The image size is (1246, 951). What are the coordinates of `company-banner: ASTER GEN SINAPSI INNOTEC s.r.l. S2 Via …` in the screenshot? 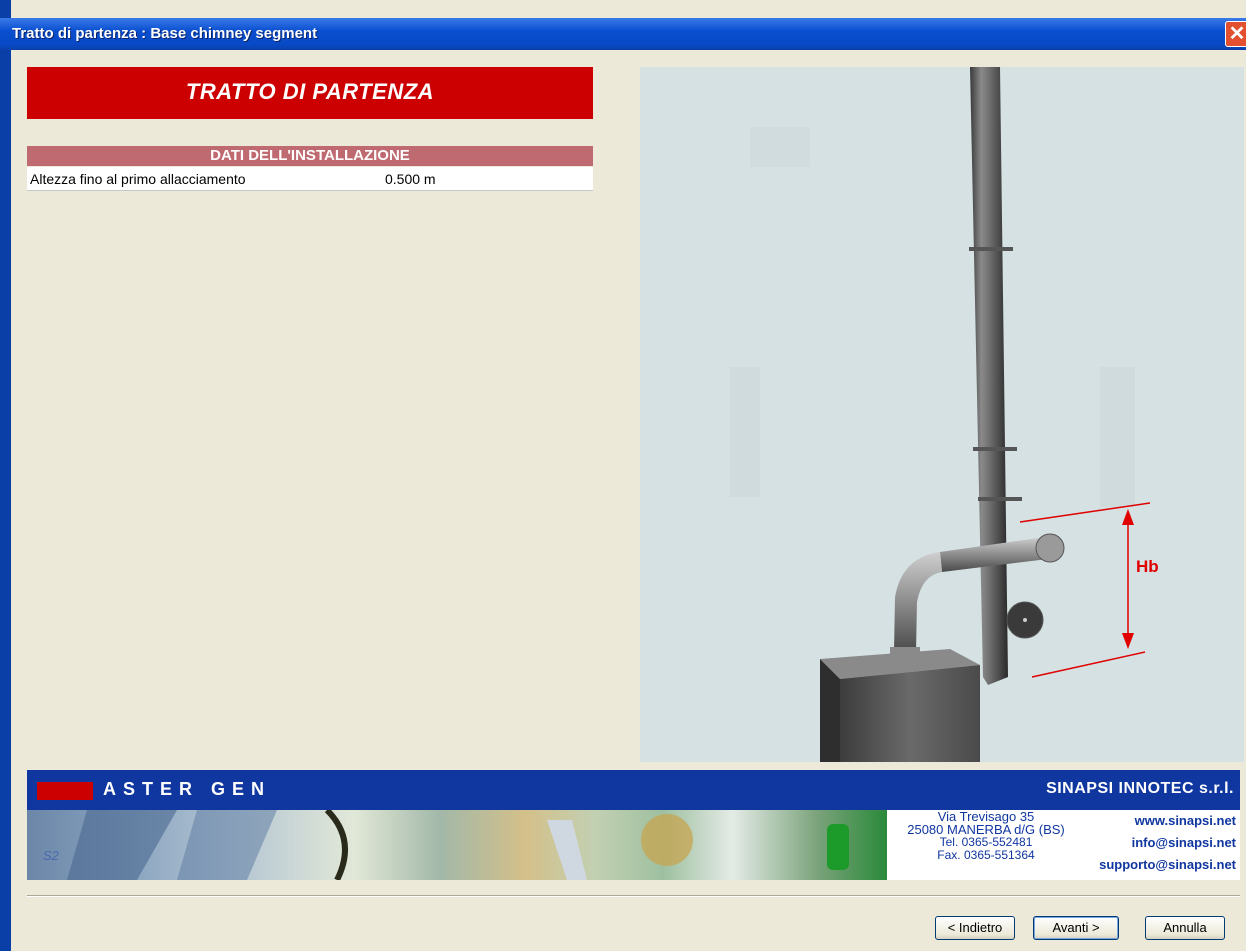 It's located at (633, 825).